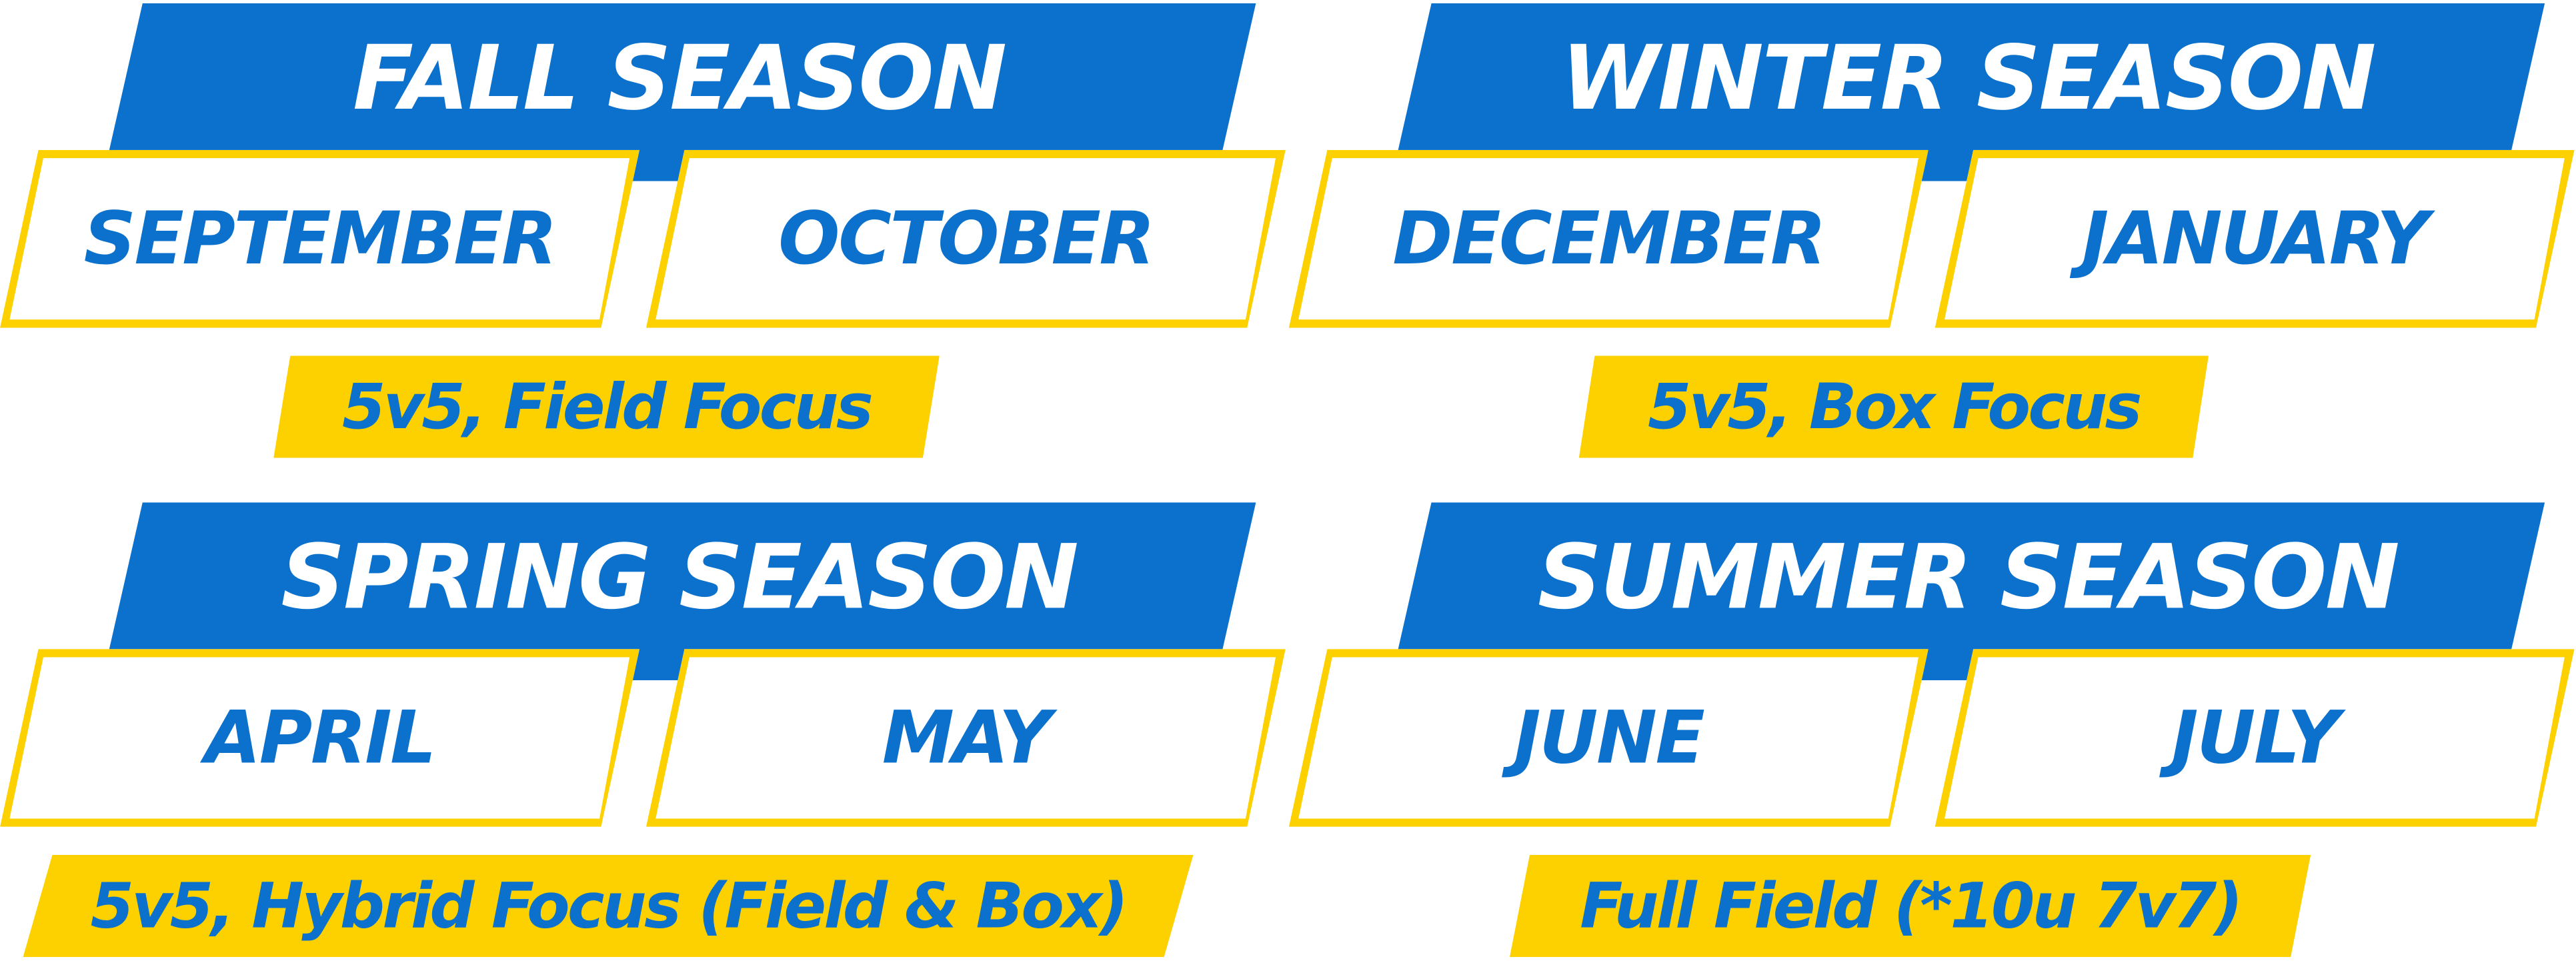  Describe the element at coordinates (680, 77) in the screenshot. I see `season-title: FALL SEASON` at that location.